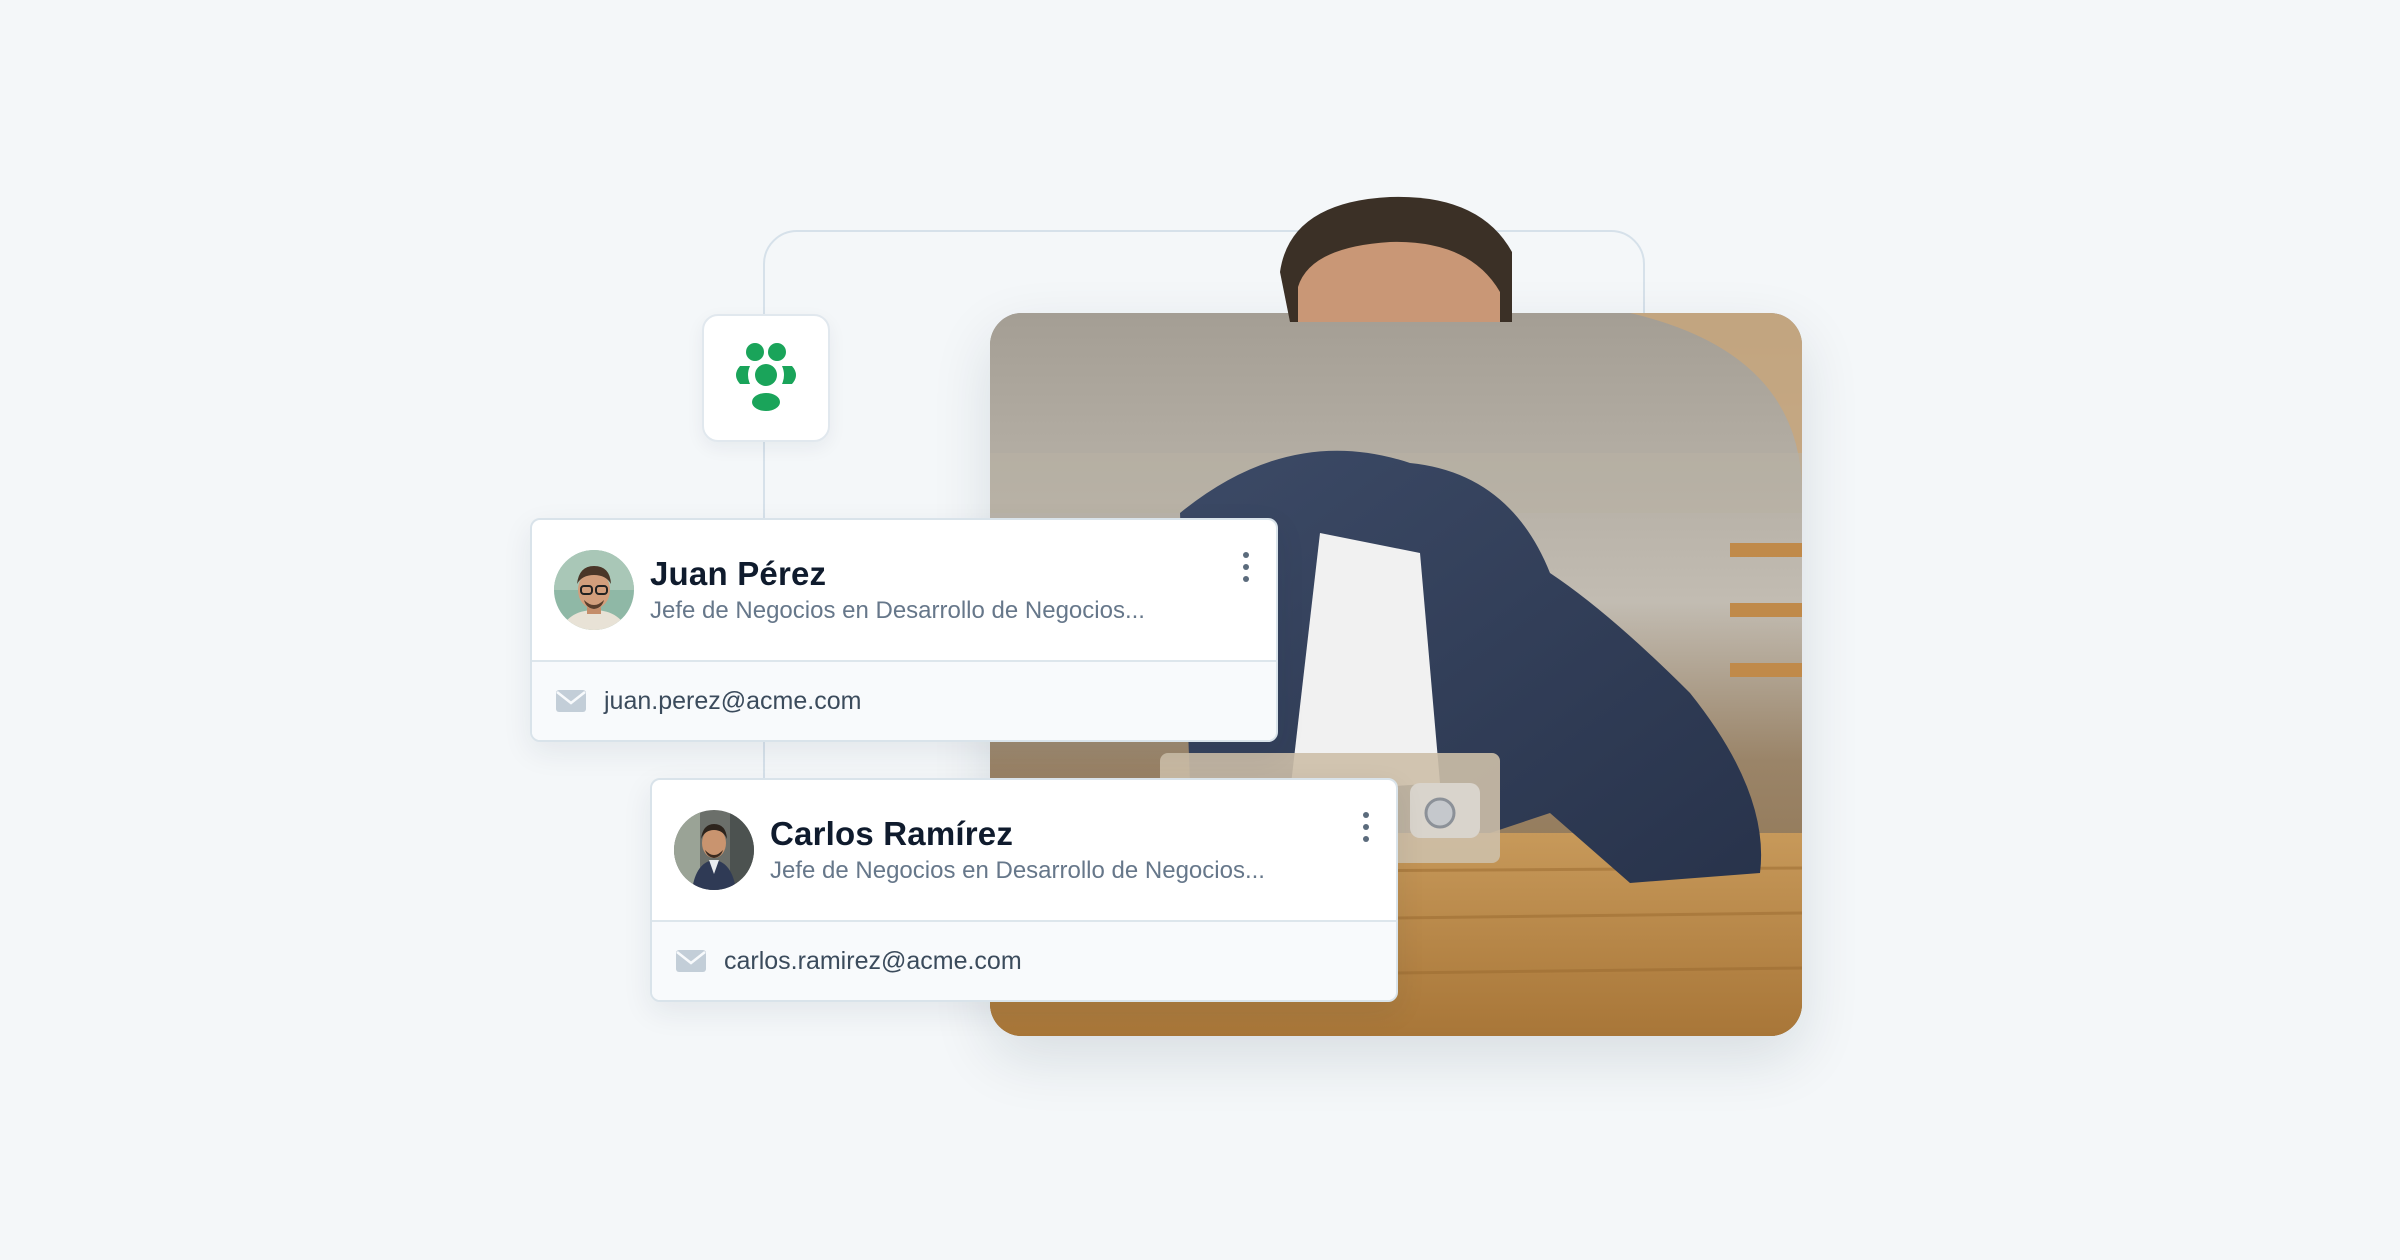  What do you see at coordinates (904, 701) in the screenshot?
I see `contact-email-row: juan.perez@acme.com` at bounding box center [904, 701].